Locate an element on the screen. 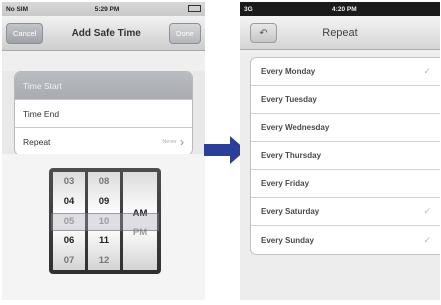  repeat-day-row: Every Wednesday is located at coordinates (345, 128).